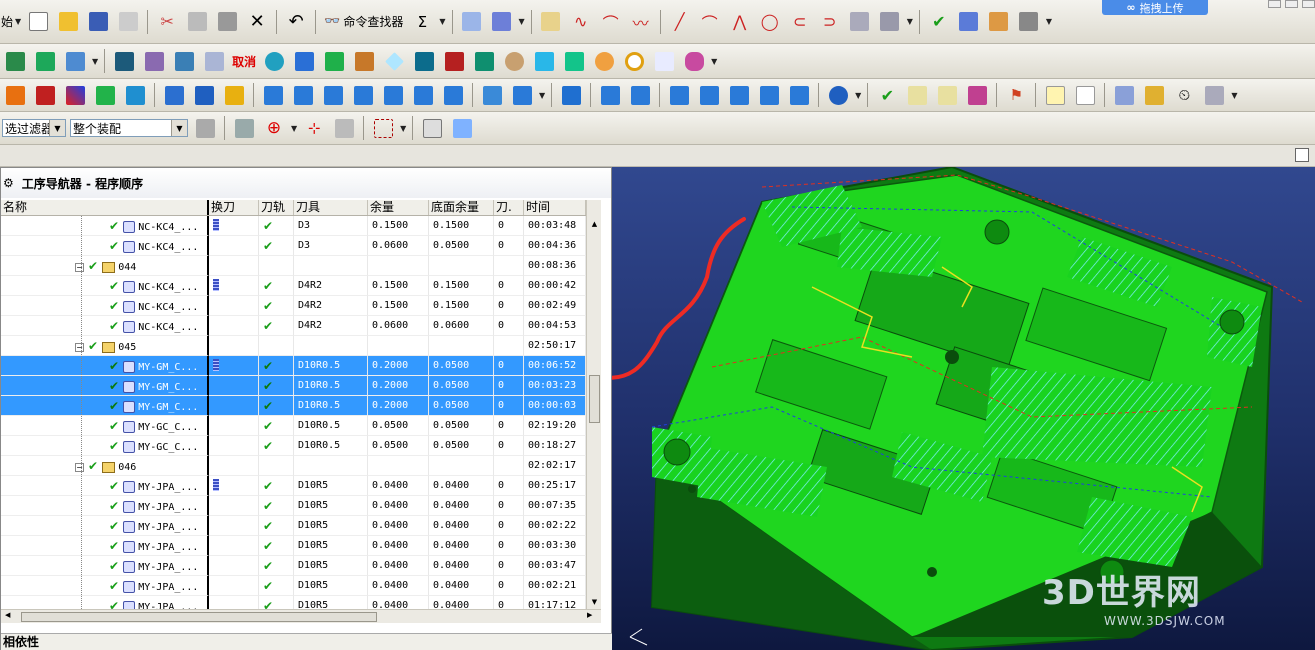  I want to click on sphere-icon, so click(274, 61).